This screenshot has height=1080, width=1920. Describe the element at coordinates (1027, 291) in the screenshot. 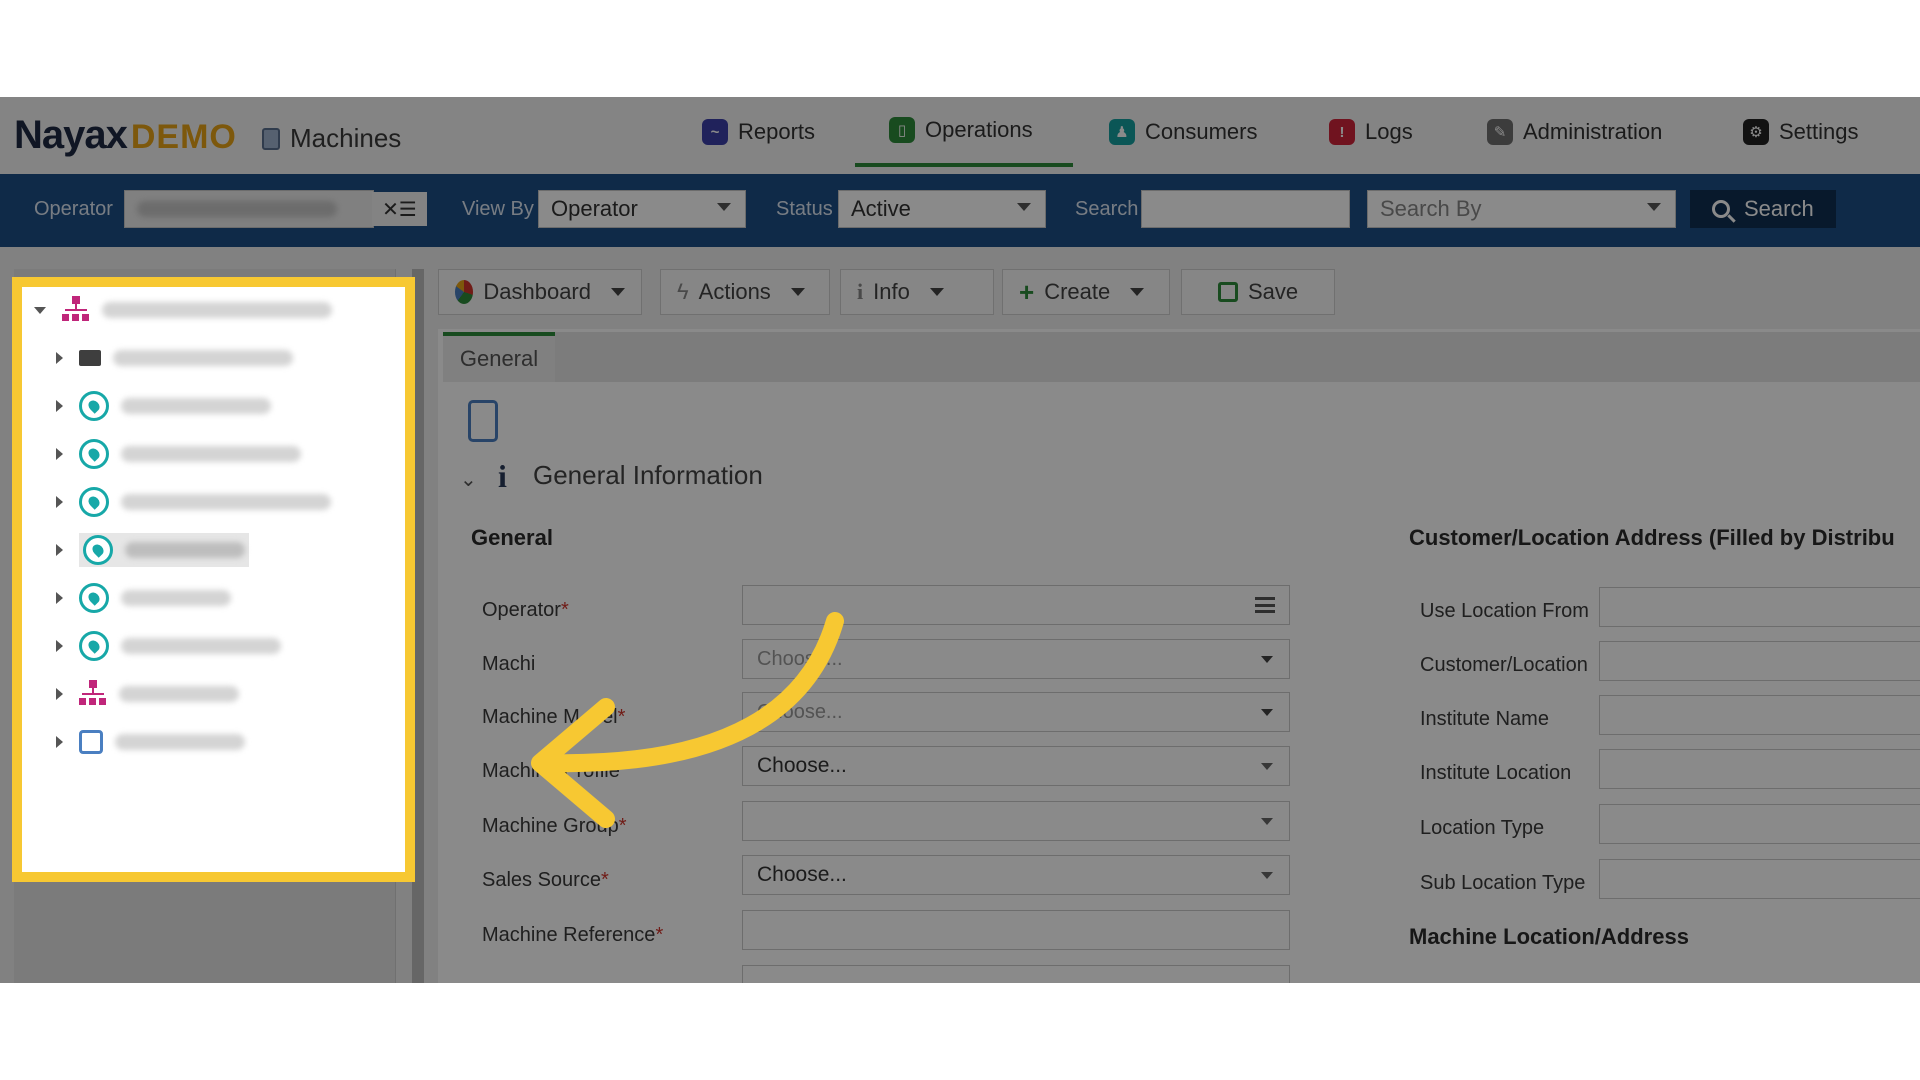

I see `plus-icon: +` at that location.